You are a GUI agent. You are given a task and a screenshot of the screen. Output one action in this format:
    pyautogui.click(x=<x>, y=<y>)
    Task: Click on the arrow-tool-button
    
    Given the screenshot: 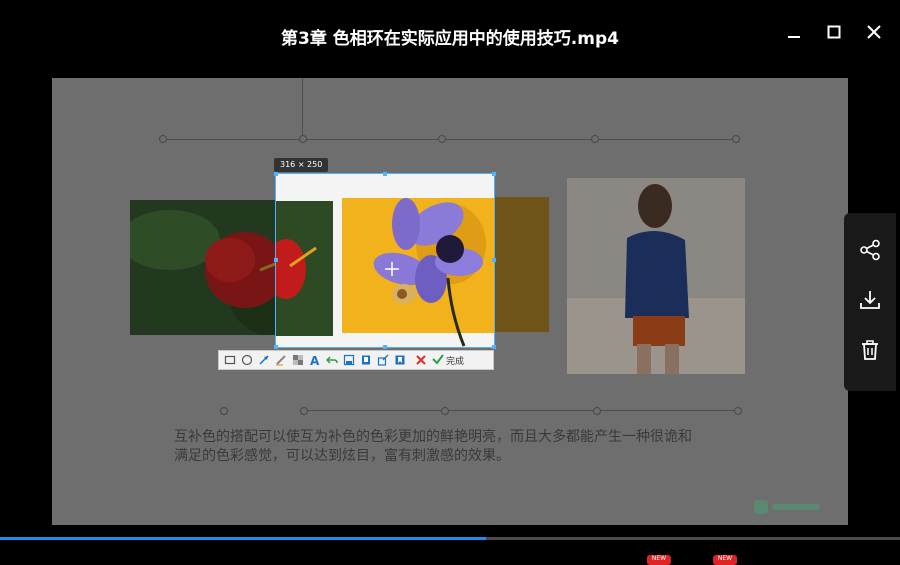 What is the action you would take?
    pyautogui.click(x=263, y=360)
    